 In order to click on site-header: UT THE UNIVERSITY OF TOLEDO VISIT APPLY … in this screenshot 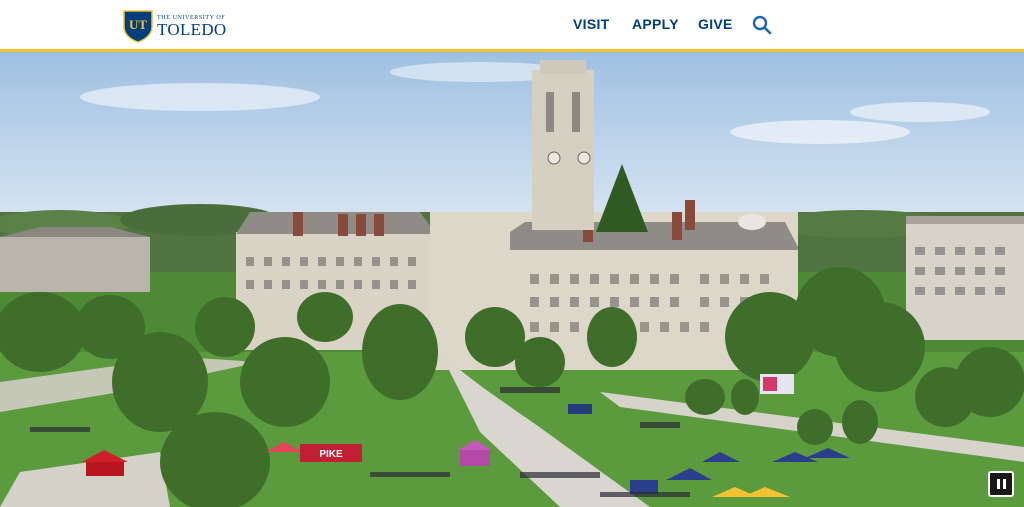, I will do `click(512, 24)`.